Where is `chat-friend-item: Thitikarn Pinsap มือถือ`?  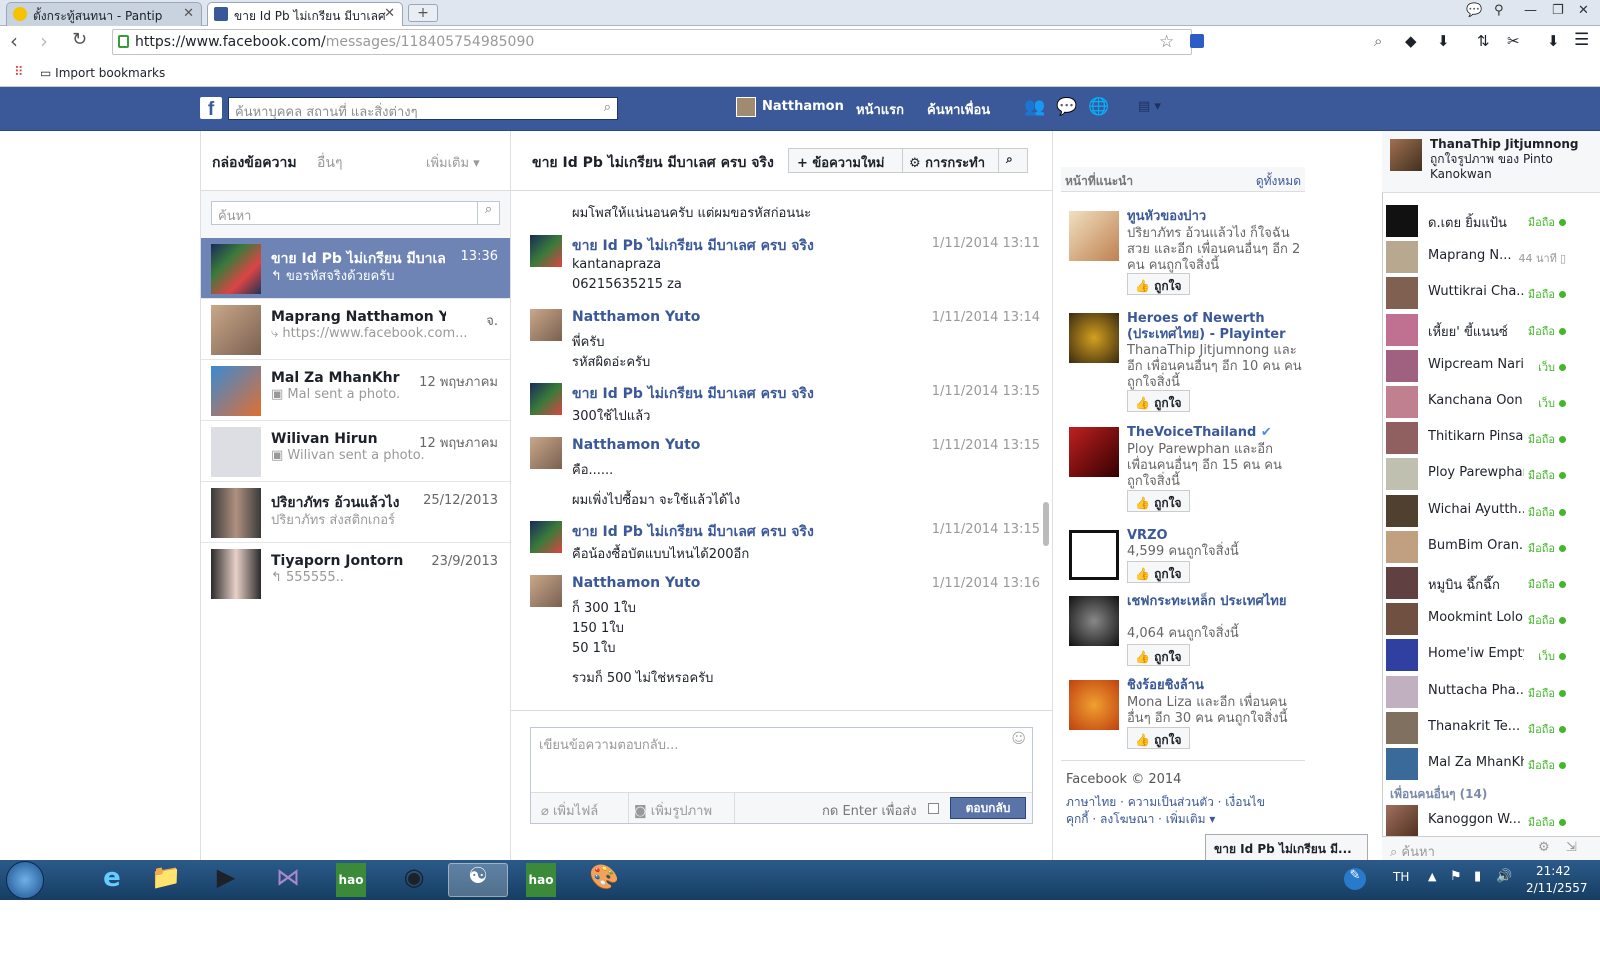 chat-friend-item: Thitikarn Pinsap มือถือ is located at coordinates (1479, 438).